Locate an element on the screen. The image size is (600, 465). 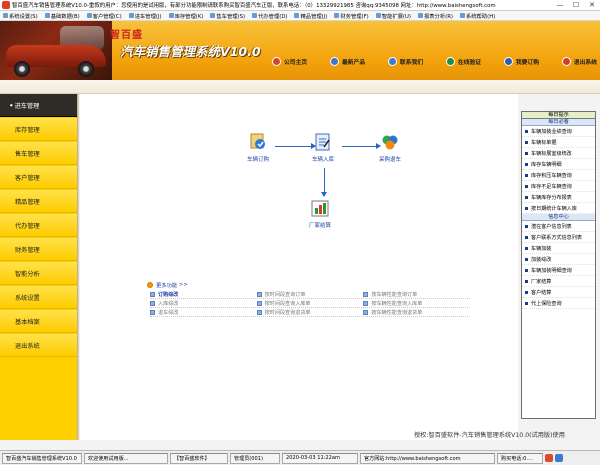
more-function-link: 按车辆性能查询订单 is located at coordinates (416, 294).